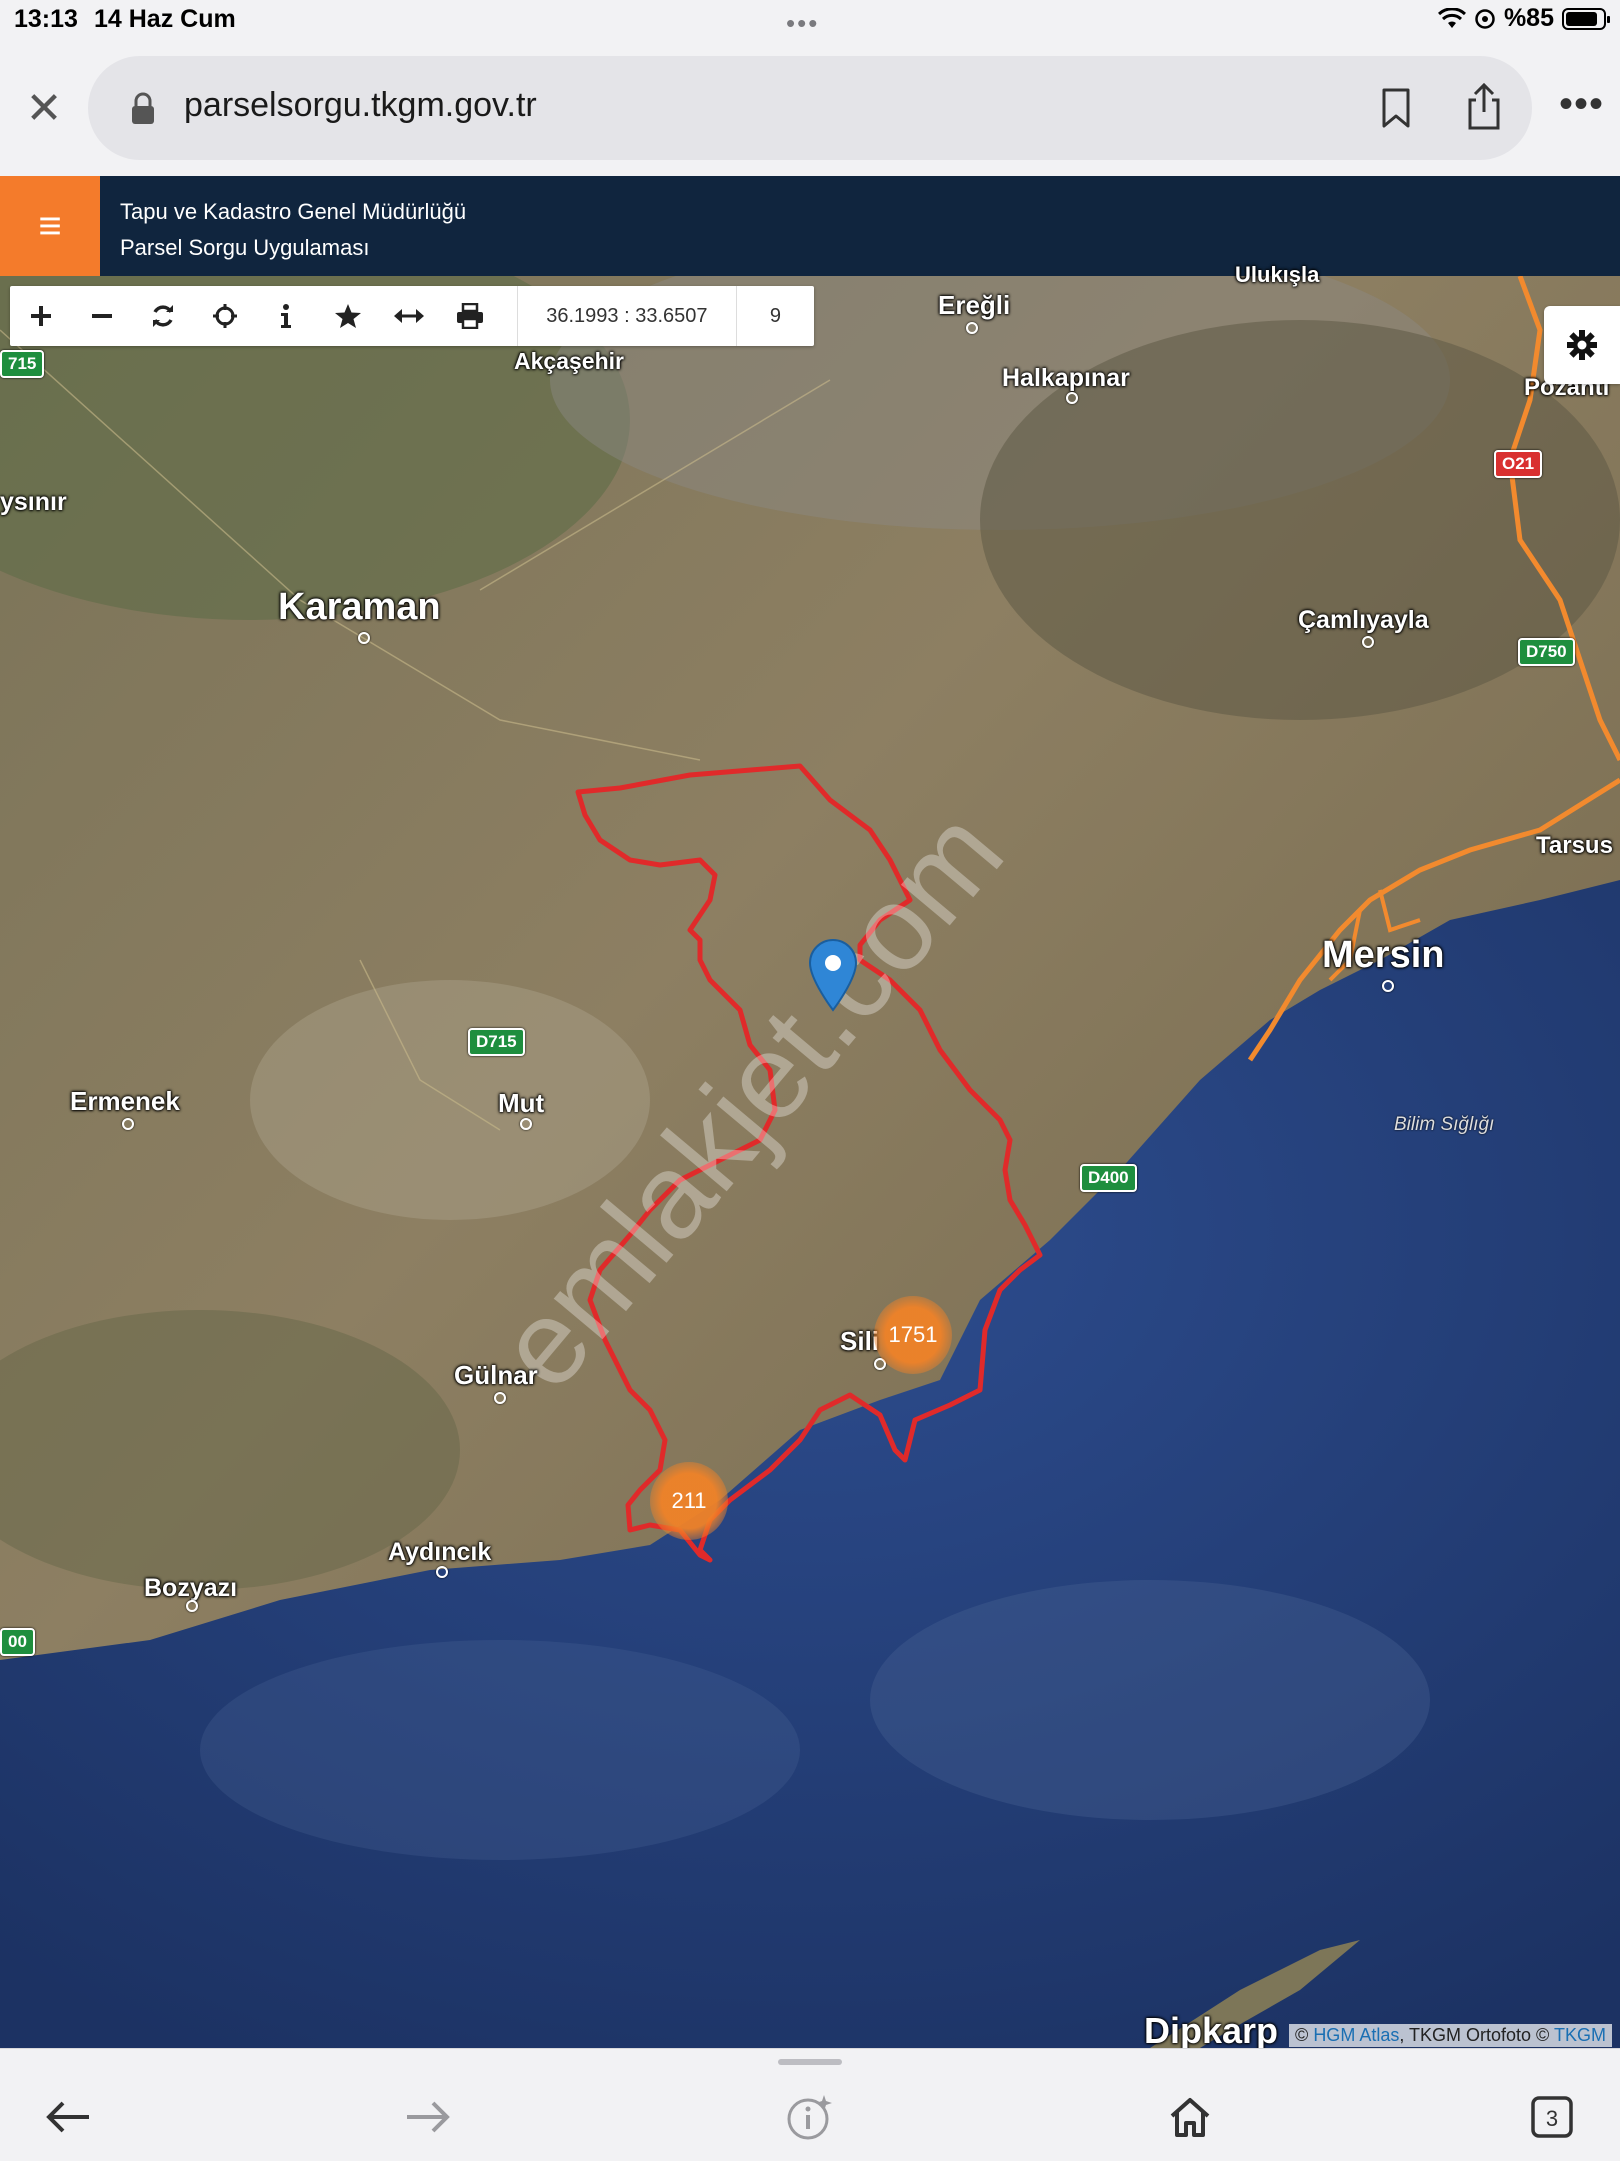 The image size is (1620, 2161). What do you see at coordinates (913, 1335) in the screenshot?
I see `marker-cluster: 1751` at bounding box center [913, 1335].